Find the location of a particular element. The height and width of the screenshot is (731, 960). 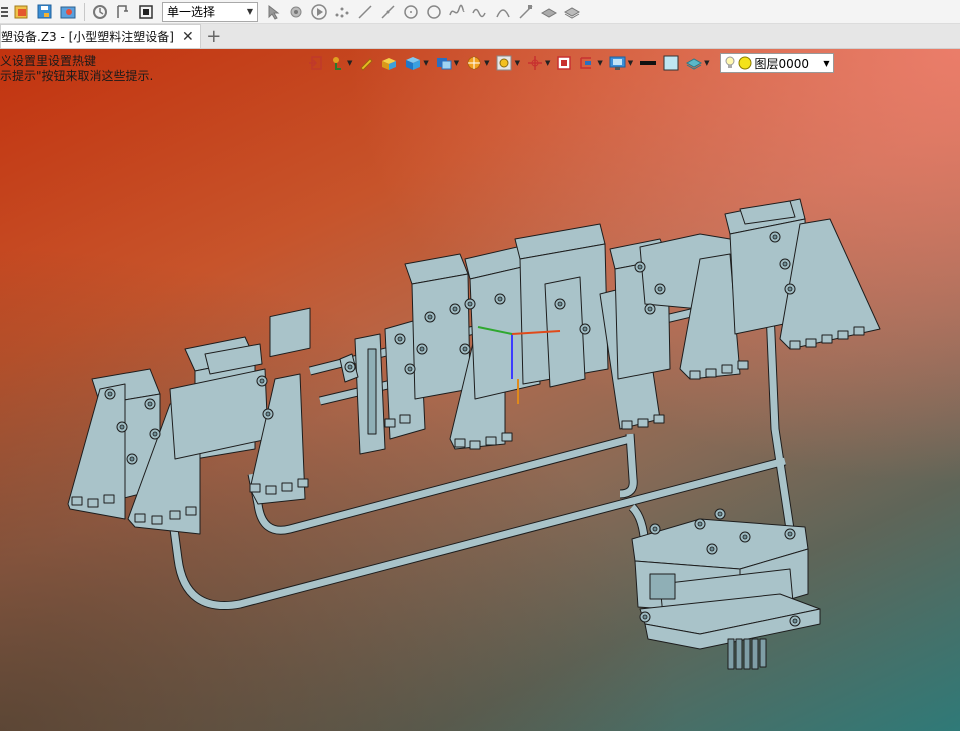

clip-icon: ▼ is located at coordinates (590, 63).